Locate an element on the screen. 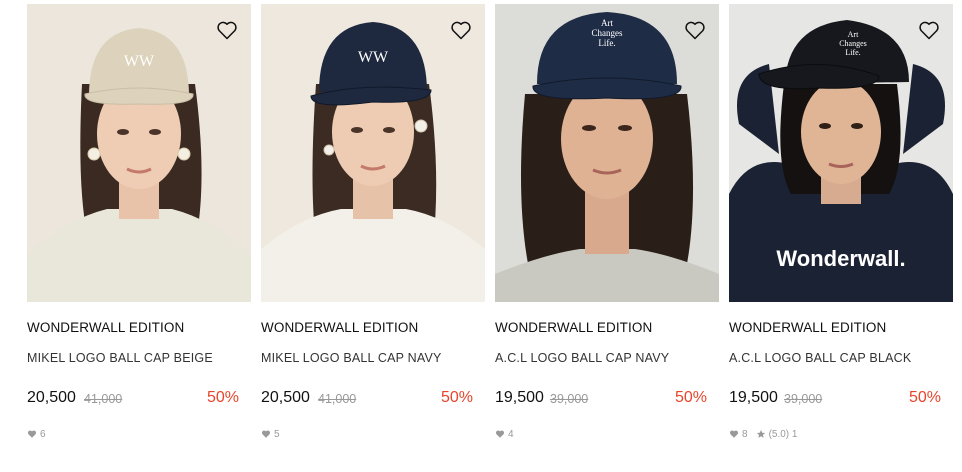 The width and height of the screenshot is (962, 472). product-name: A.C.L LOGO BALL CAP NAVY is located at coordinates (582, 358).